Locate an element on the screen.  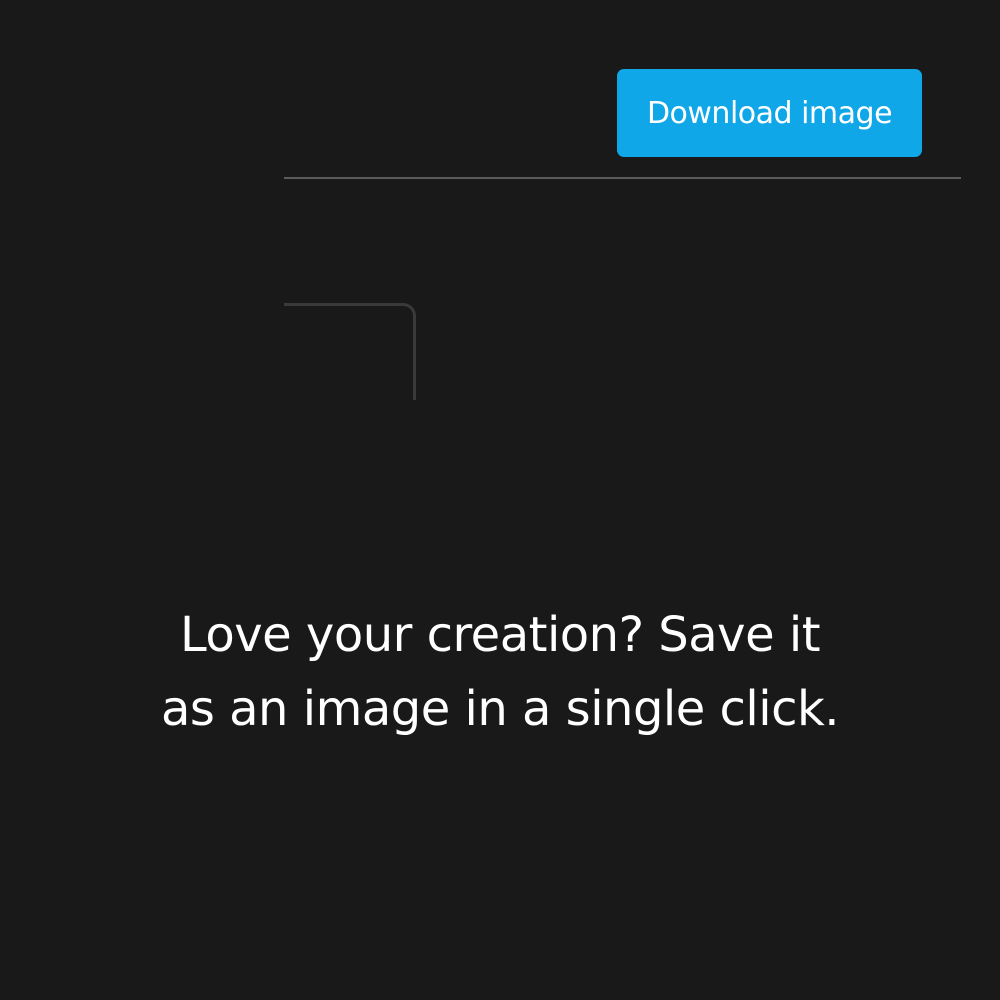
preview-frame-corner is located at coordinates (350, 351).